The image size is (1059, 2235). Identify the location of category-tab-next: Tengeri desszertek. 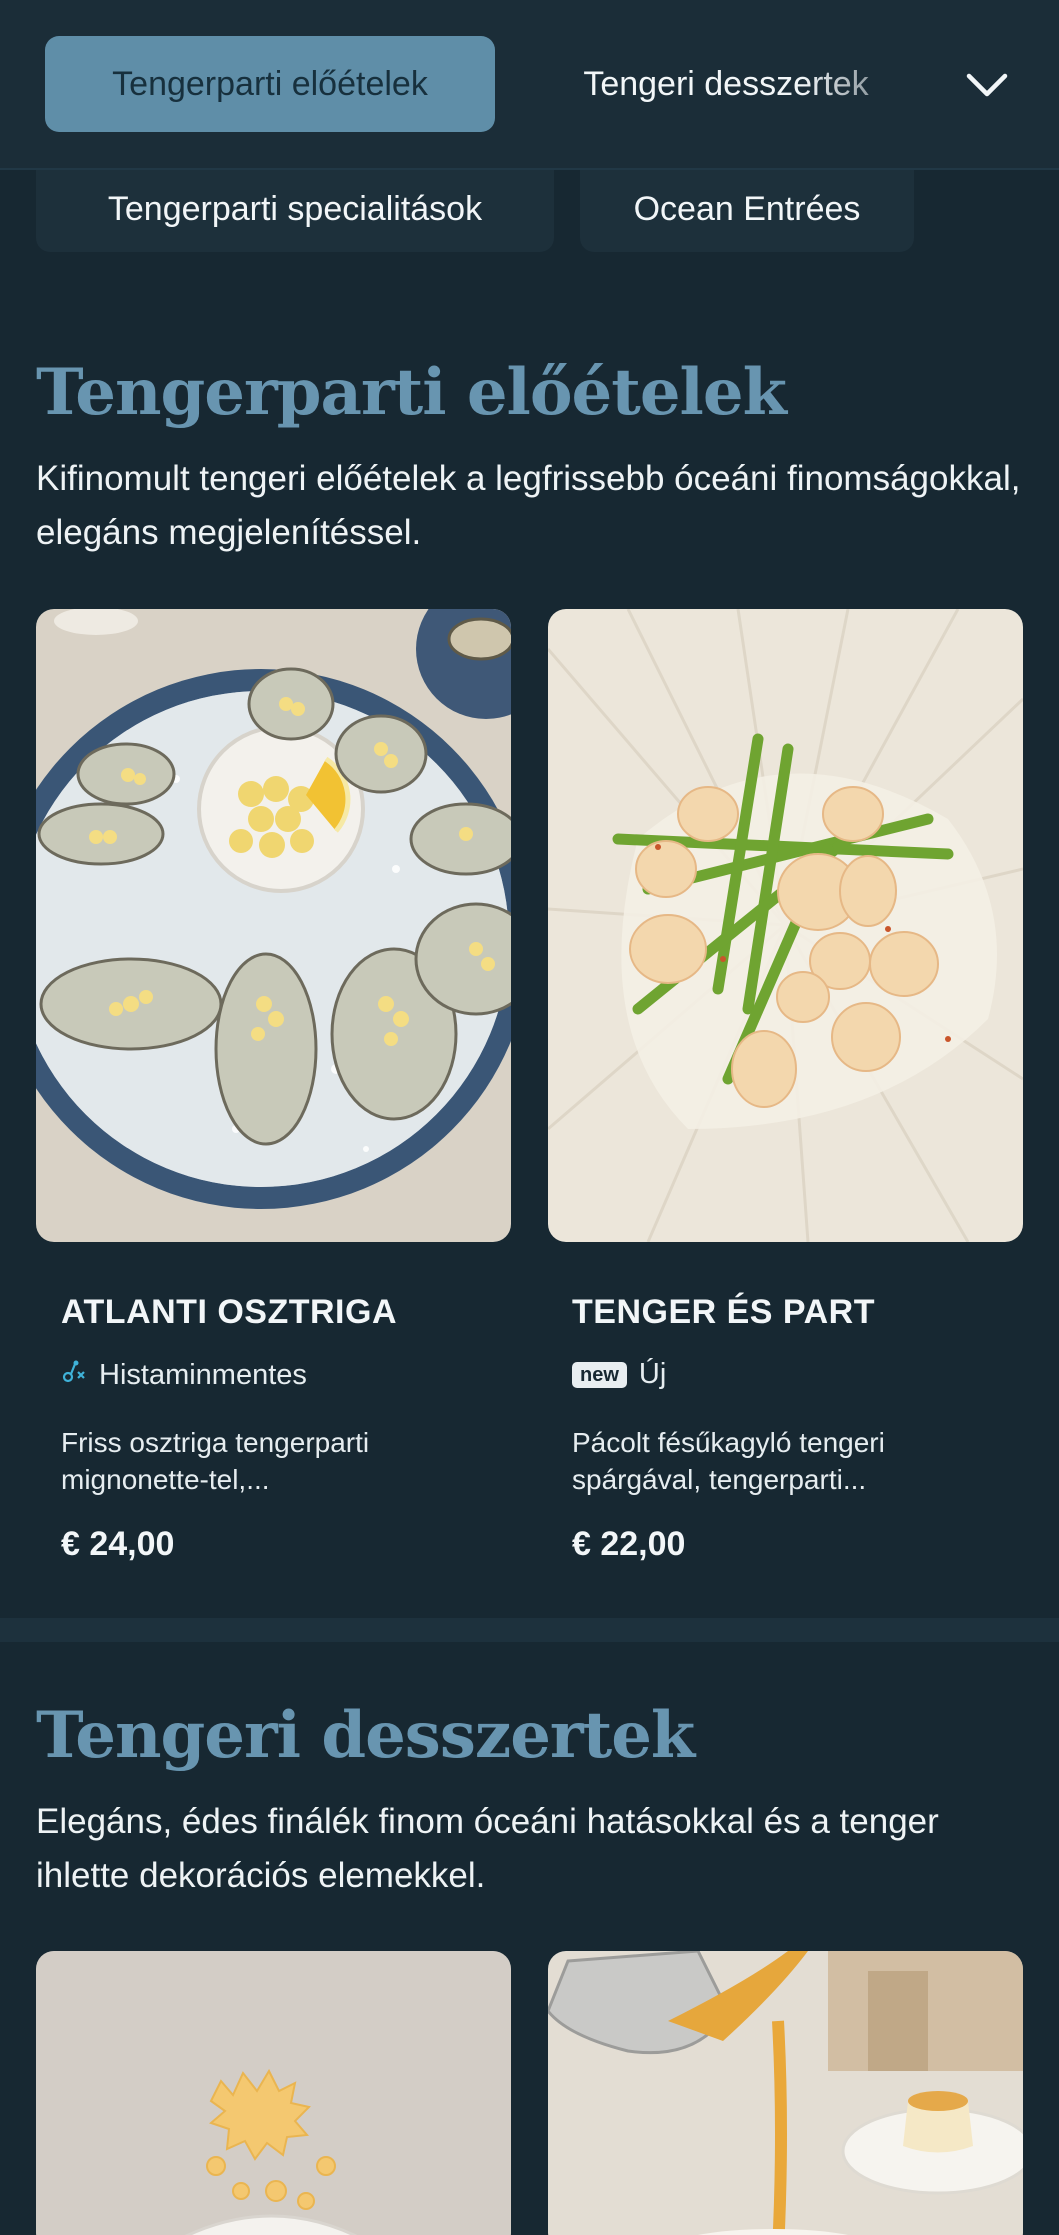
(726, 84).